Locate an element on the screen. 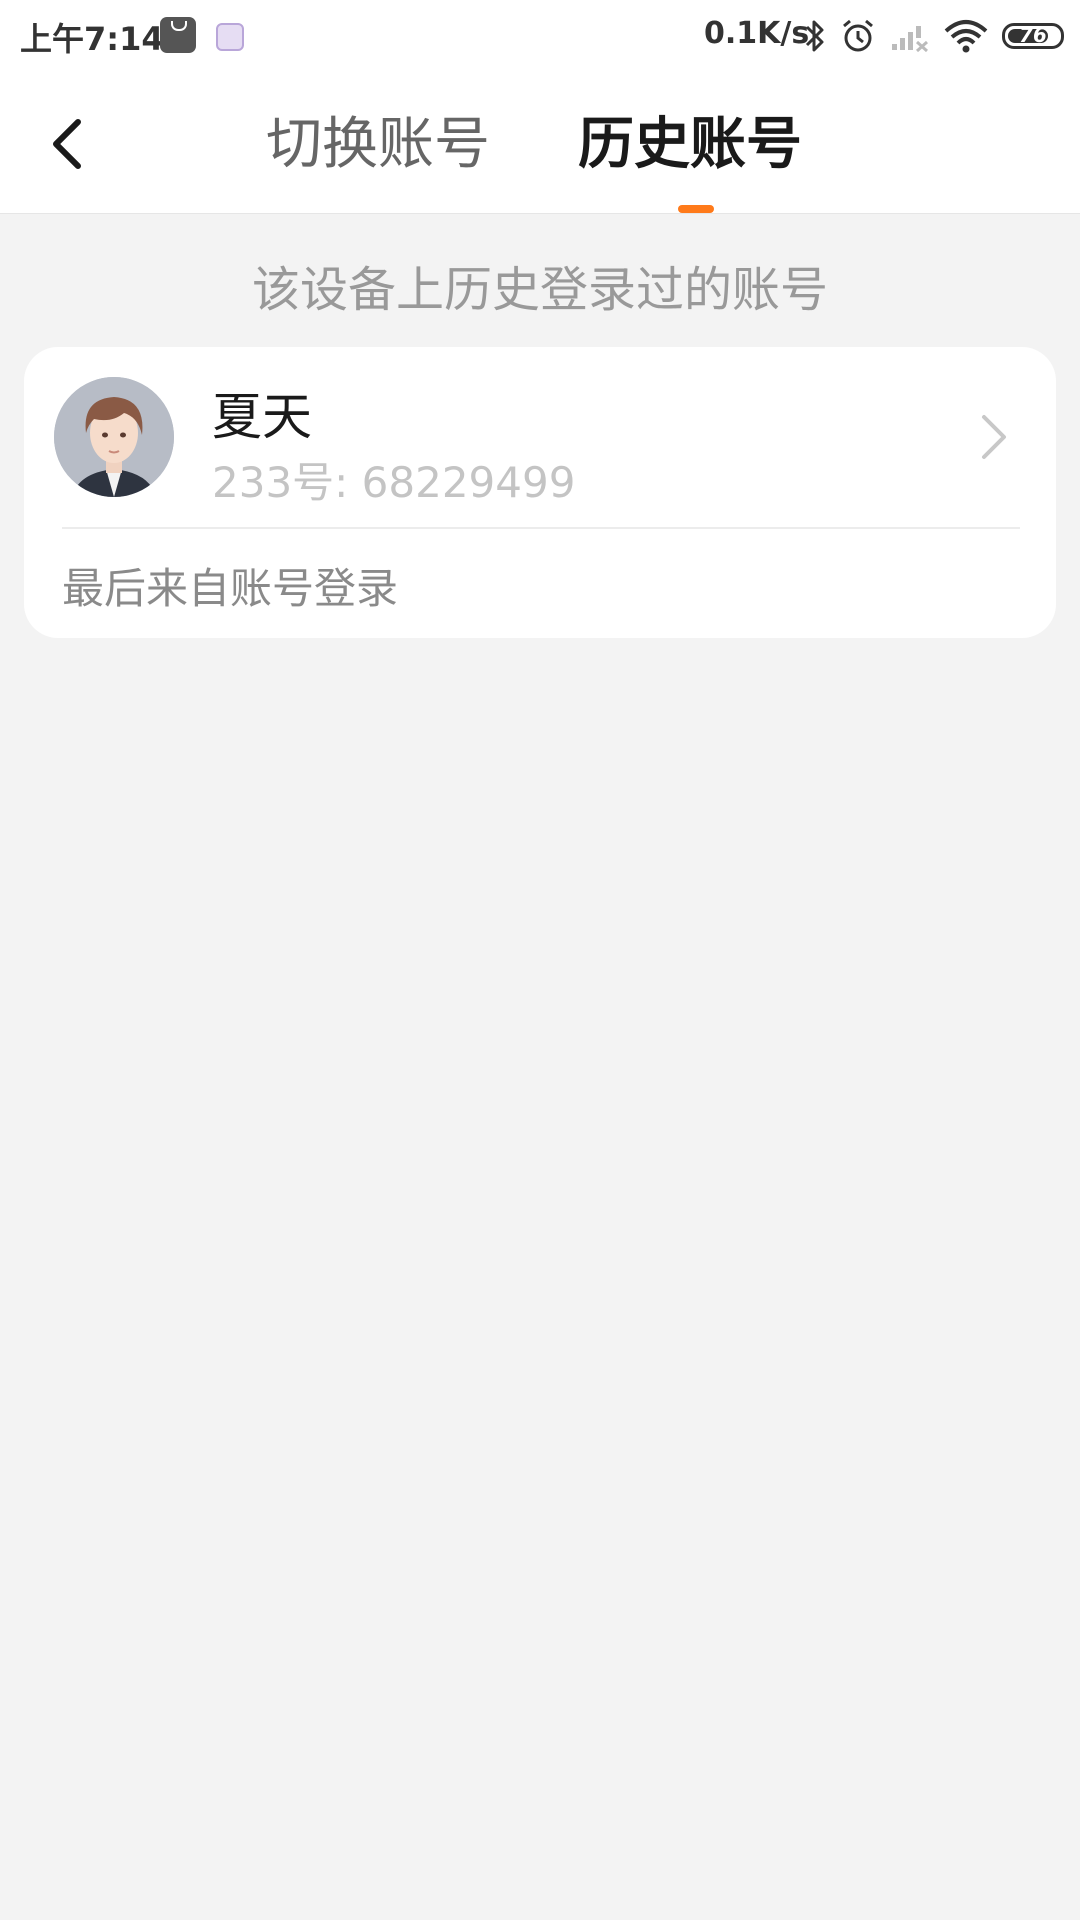 This screenshot has height=1920, width=1080. status-bar: 上午7:14 0.1K/s 76 is located at coordinates (540, 36).